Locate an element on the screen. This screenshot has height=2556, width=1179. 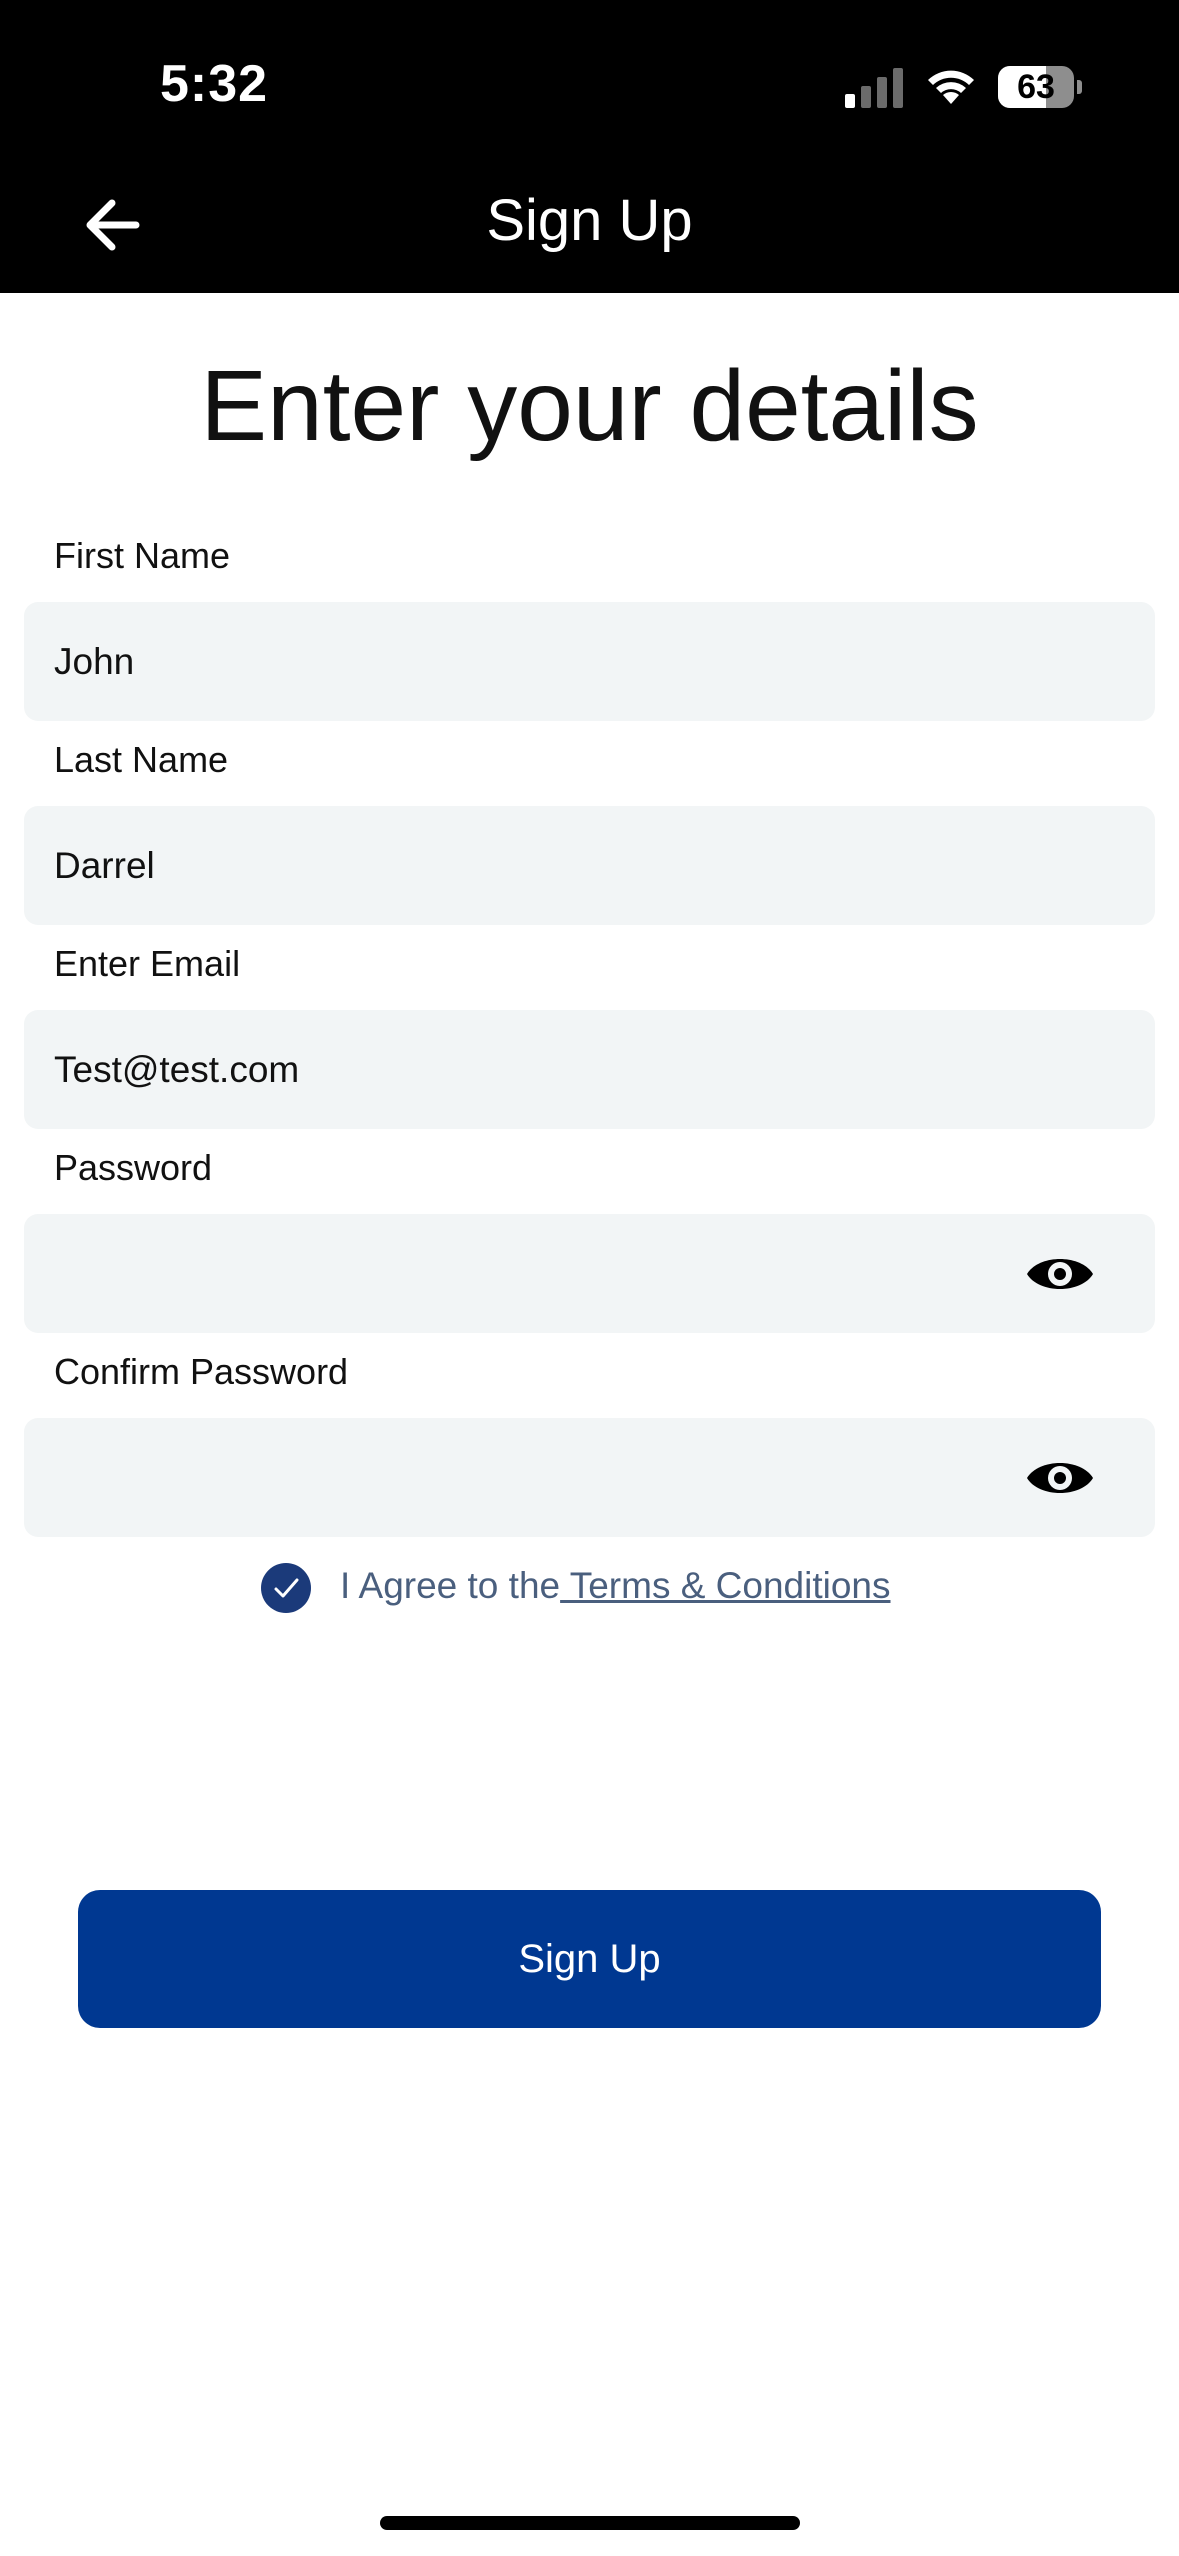
home-indicator is located at coordinates (590, 2523).